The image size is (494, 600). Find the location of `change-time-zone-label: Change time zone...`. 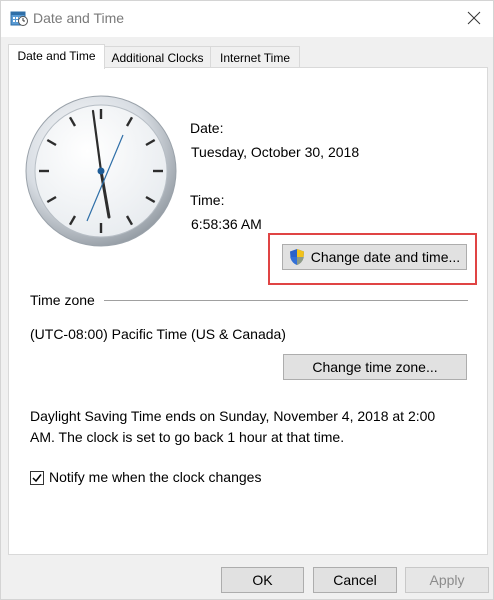

change-time-zone-label: Change time zone... is located at coordinates (375, 367).